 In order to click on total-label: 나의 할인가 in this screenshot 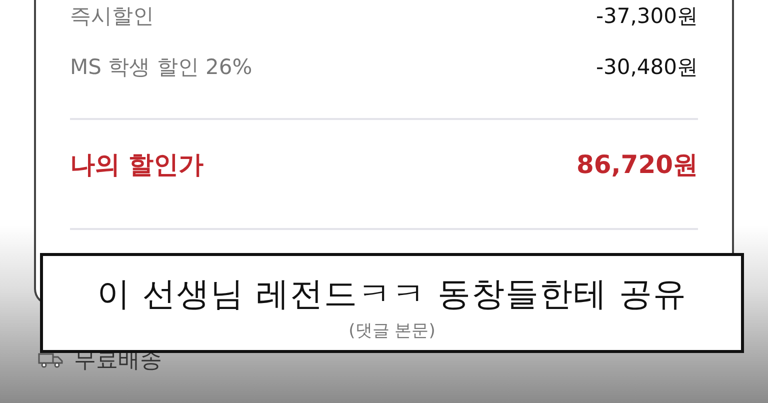, I will do `click(137, 164)`.